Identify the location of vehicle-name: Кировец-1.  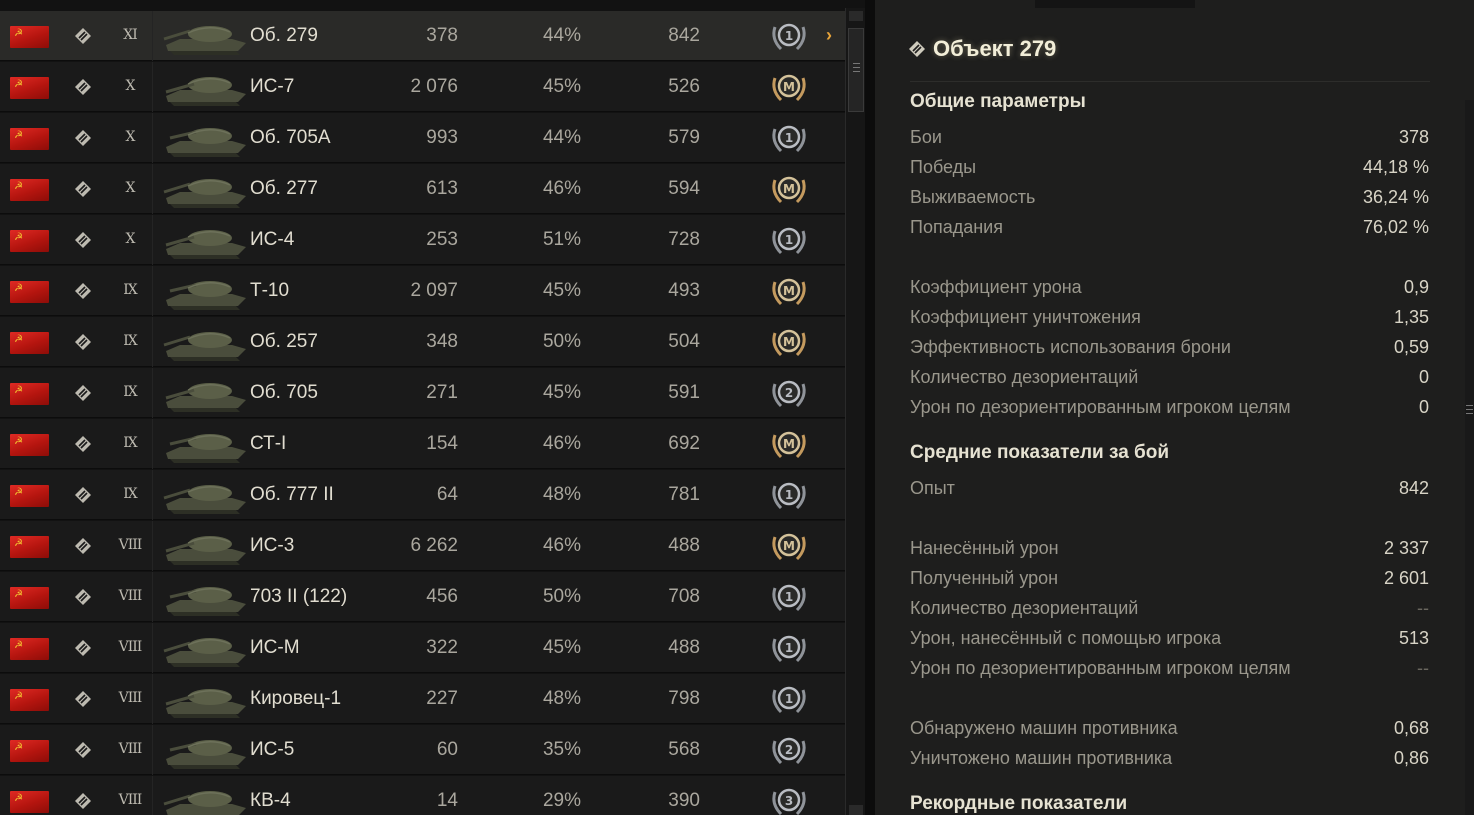
(296, 698).